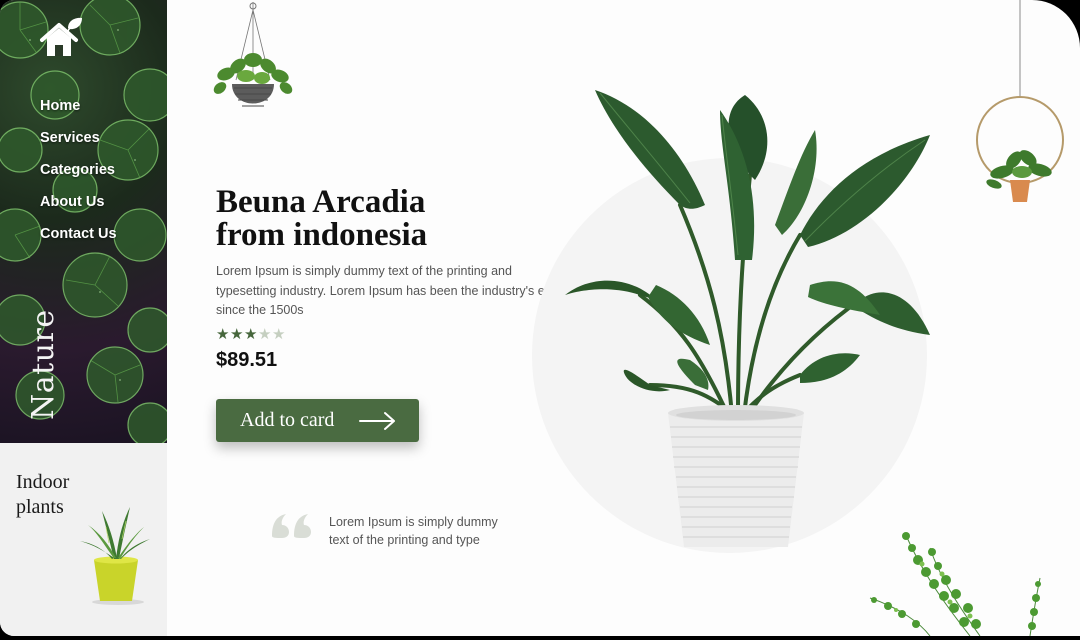 This screenshot has width=1080, height=640. What do you see at coordinates (78, 112) in the screenshot?
I see `nav-item-home: Home` at bounding box center [78, 112].